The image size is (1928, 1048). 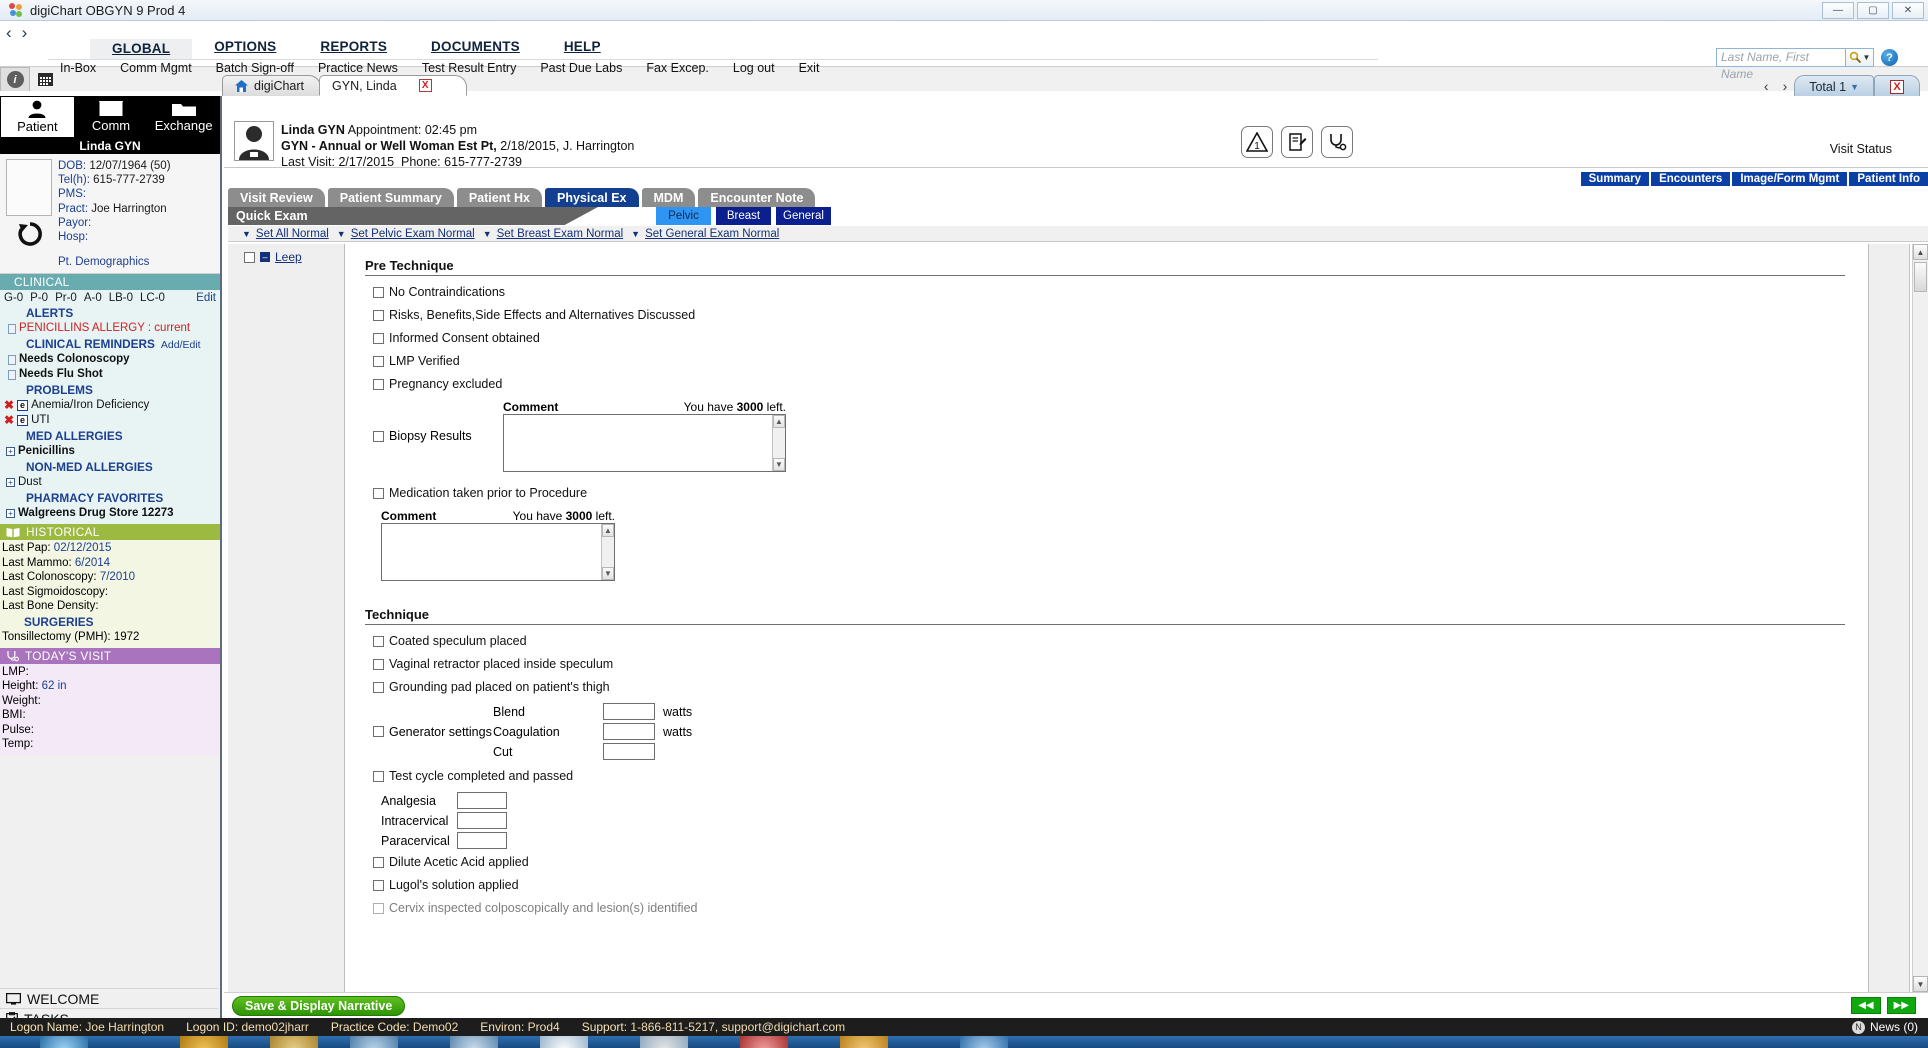 What do you see at coordinates (581, 68) in the screenshot?
I see `submenu-item-past-due-labs: Past Due Labs` at bounding box center [581, 68].